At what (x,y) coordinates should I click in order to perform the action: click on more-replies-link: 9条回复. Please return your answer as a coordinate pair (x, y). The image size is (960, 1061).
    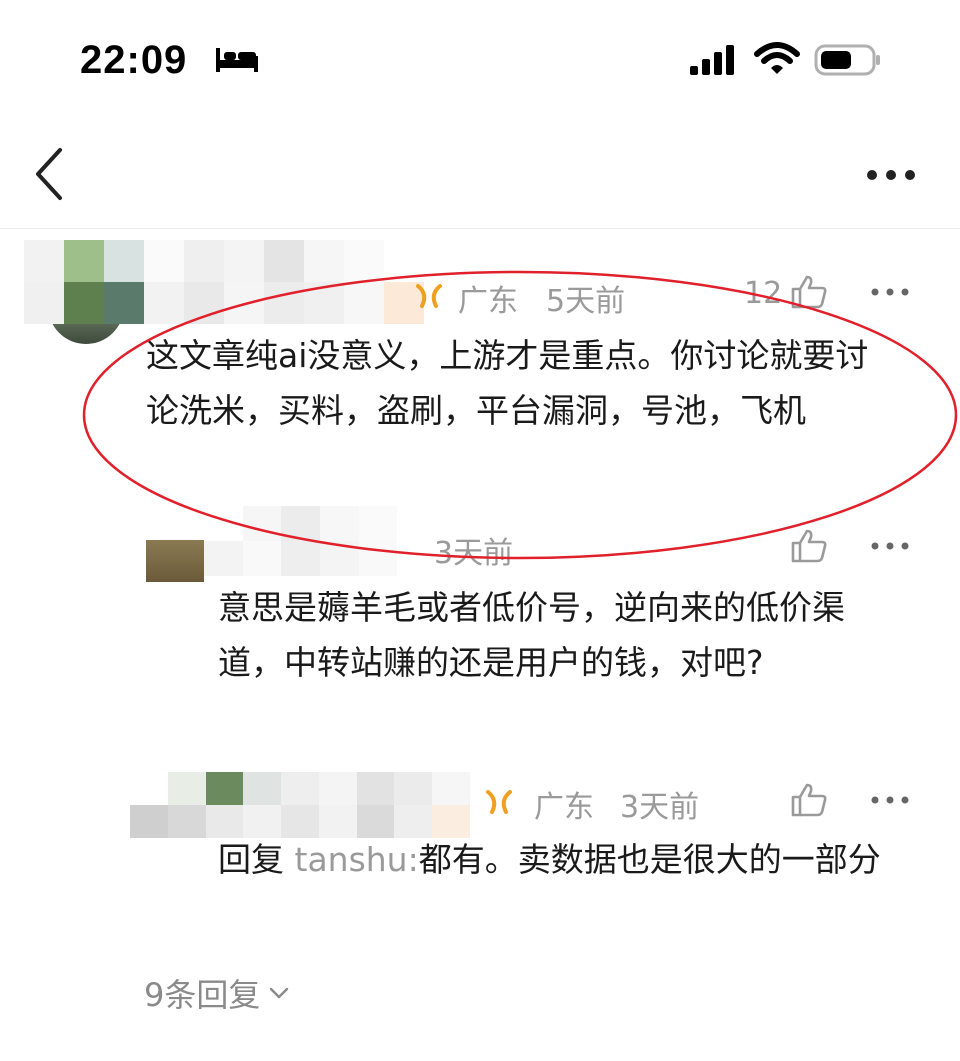
    Looking at the image, I should click on (217, 993).